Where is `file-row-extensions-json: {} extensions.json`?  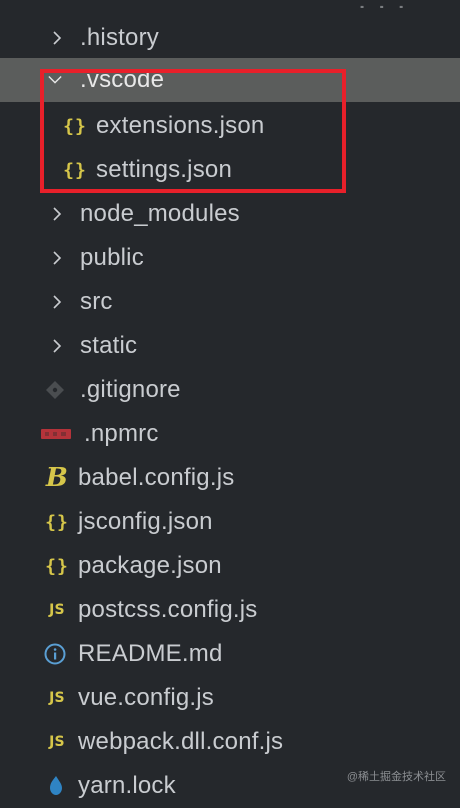 file-row-extensions-json: {} extensions.json is located at coordinates (230, 126).